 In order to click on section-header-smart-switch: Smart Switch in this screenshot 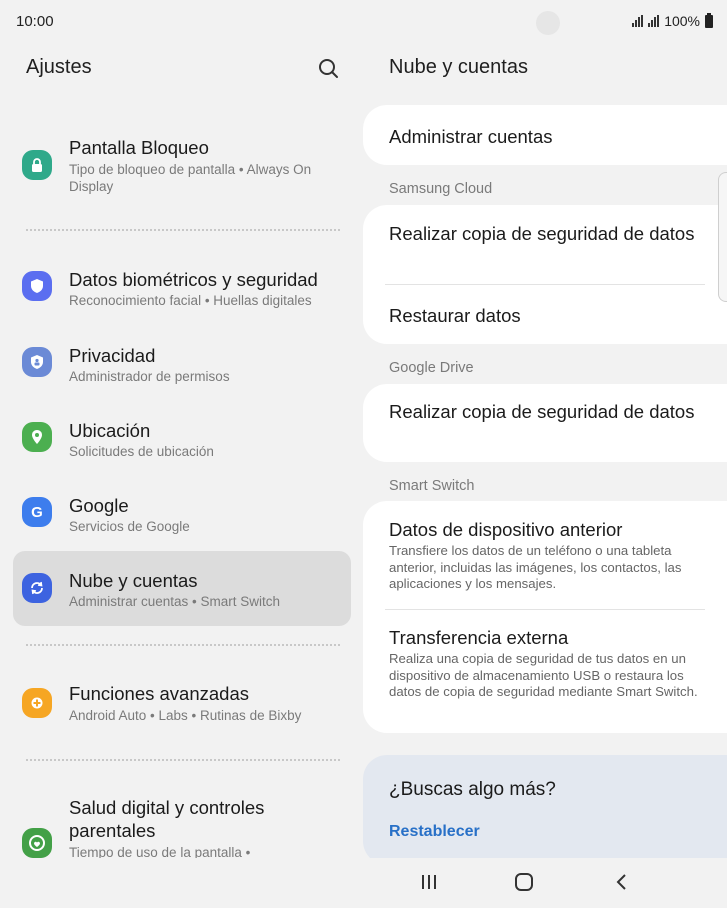, I will do `click(432, 486)`.